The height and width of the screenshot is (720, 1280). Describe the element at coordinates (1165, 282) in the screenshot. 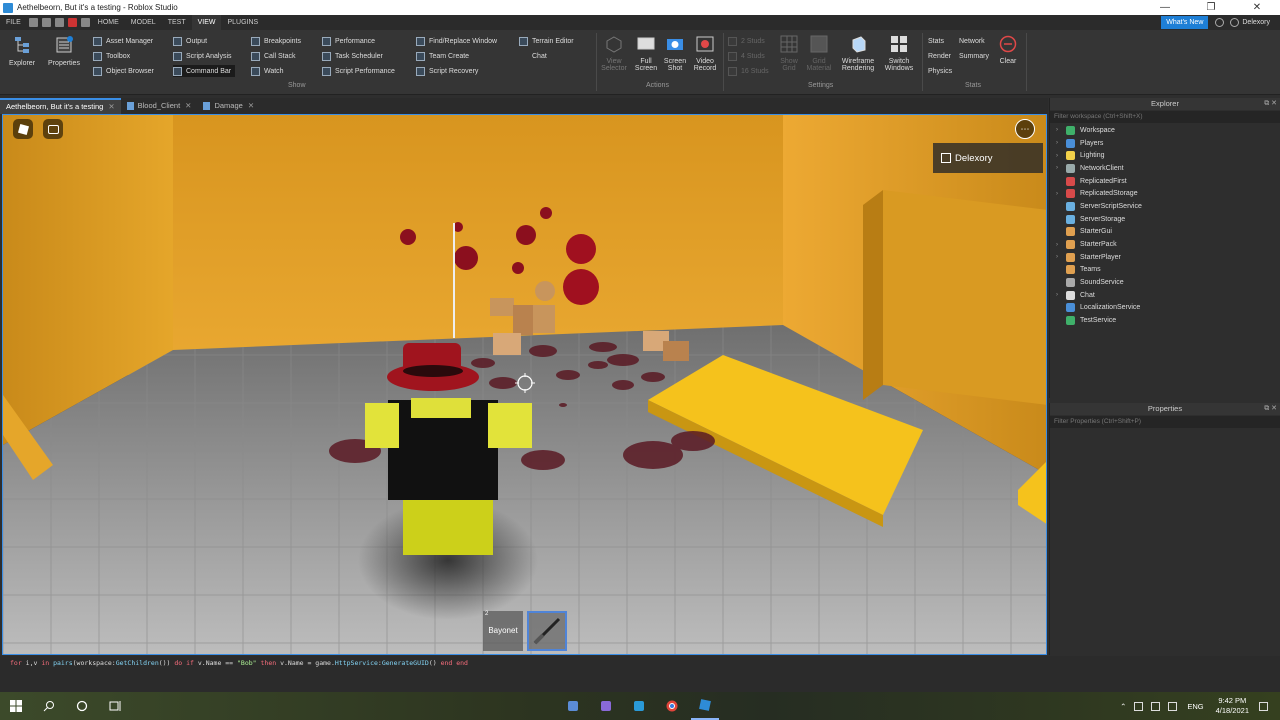

I see `explorer-item: SoundService` at that location.